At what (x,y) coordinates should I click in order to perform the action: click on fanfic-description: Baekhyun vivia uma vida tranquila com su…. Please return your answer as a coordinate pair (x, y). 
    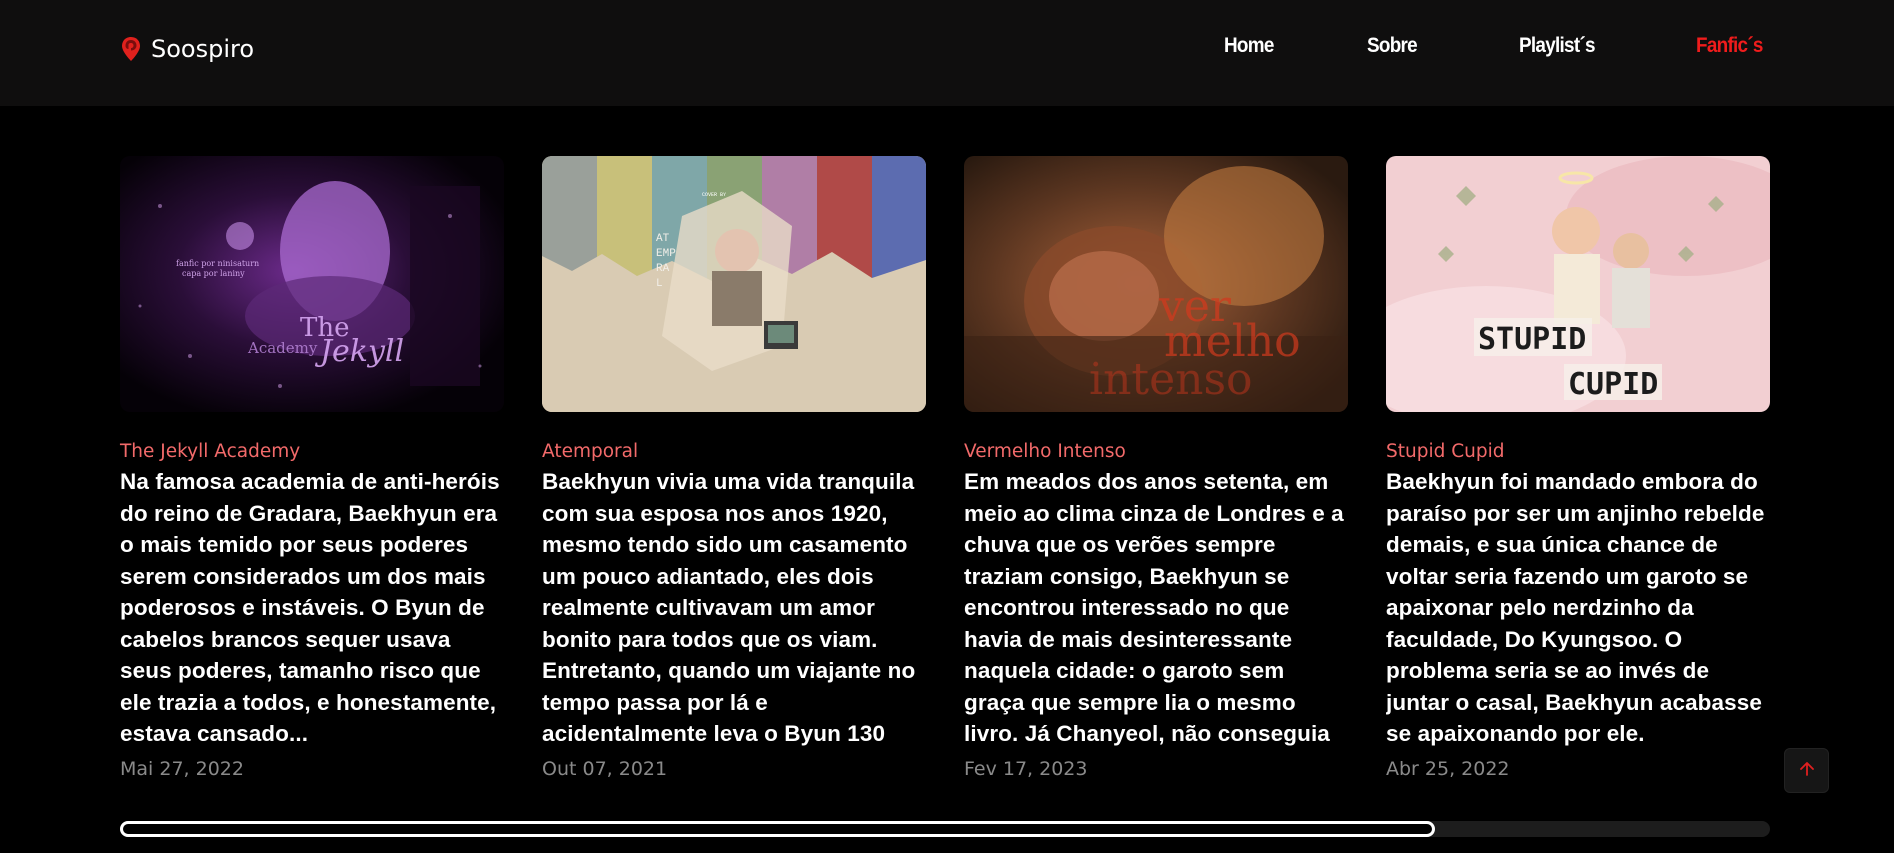
    Looking at the image, I should click on (729, 607).